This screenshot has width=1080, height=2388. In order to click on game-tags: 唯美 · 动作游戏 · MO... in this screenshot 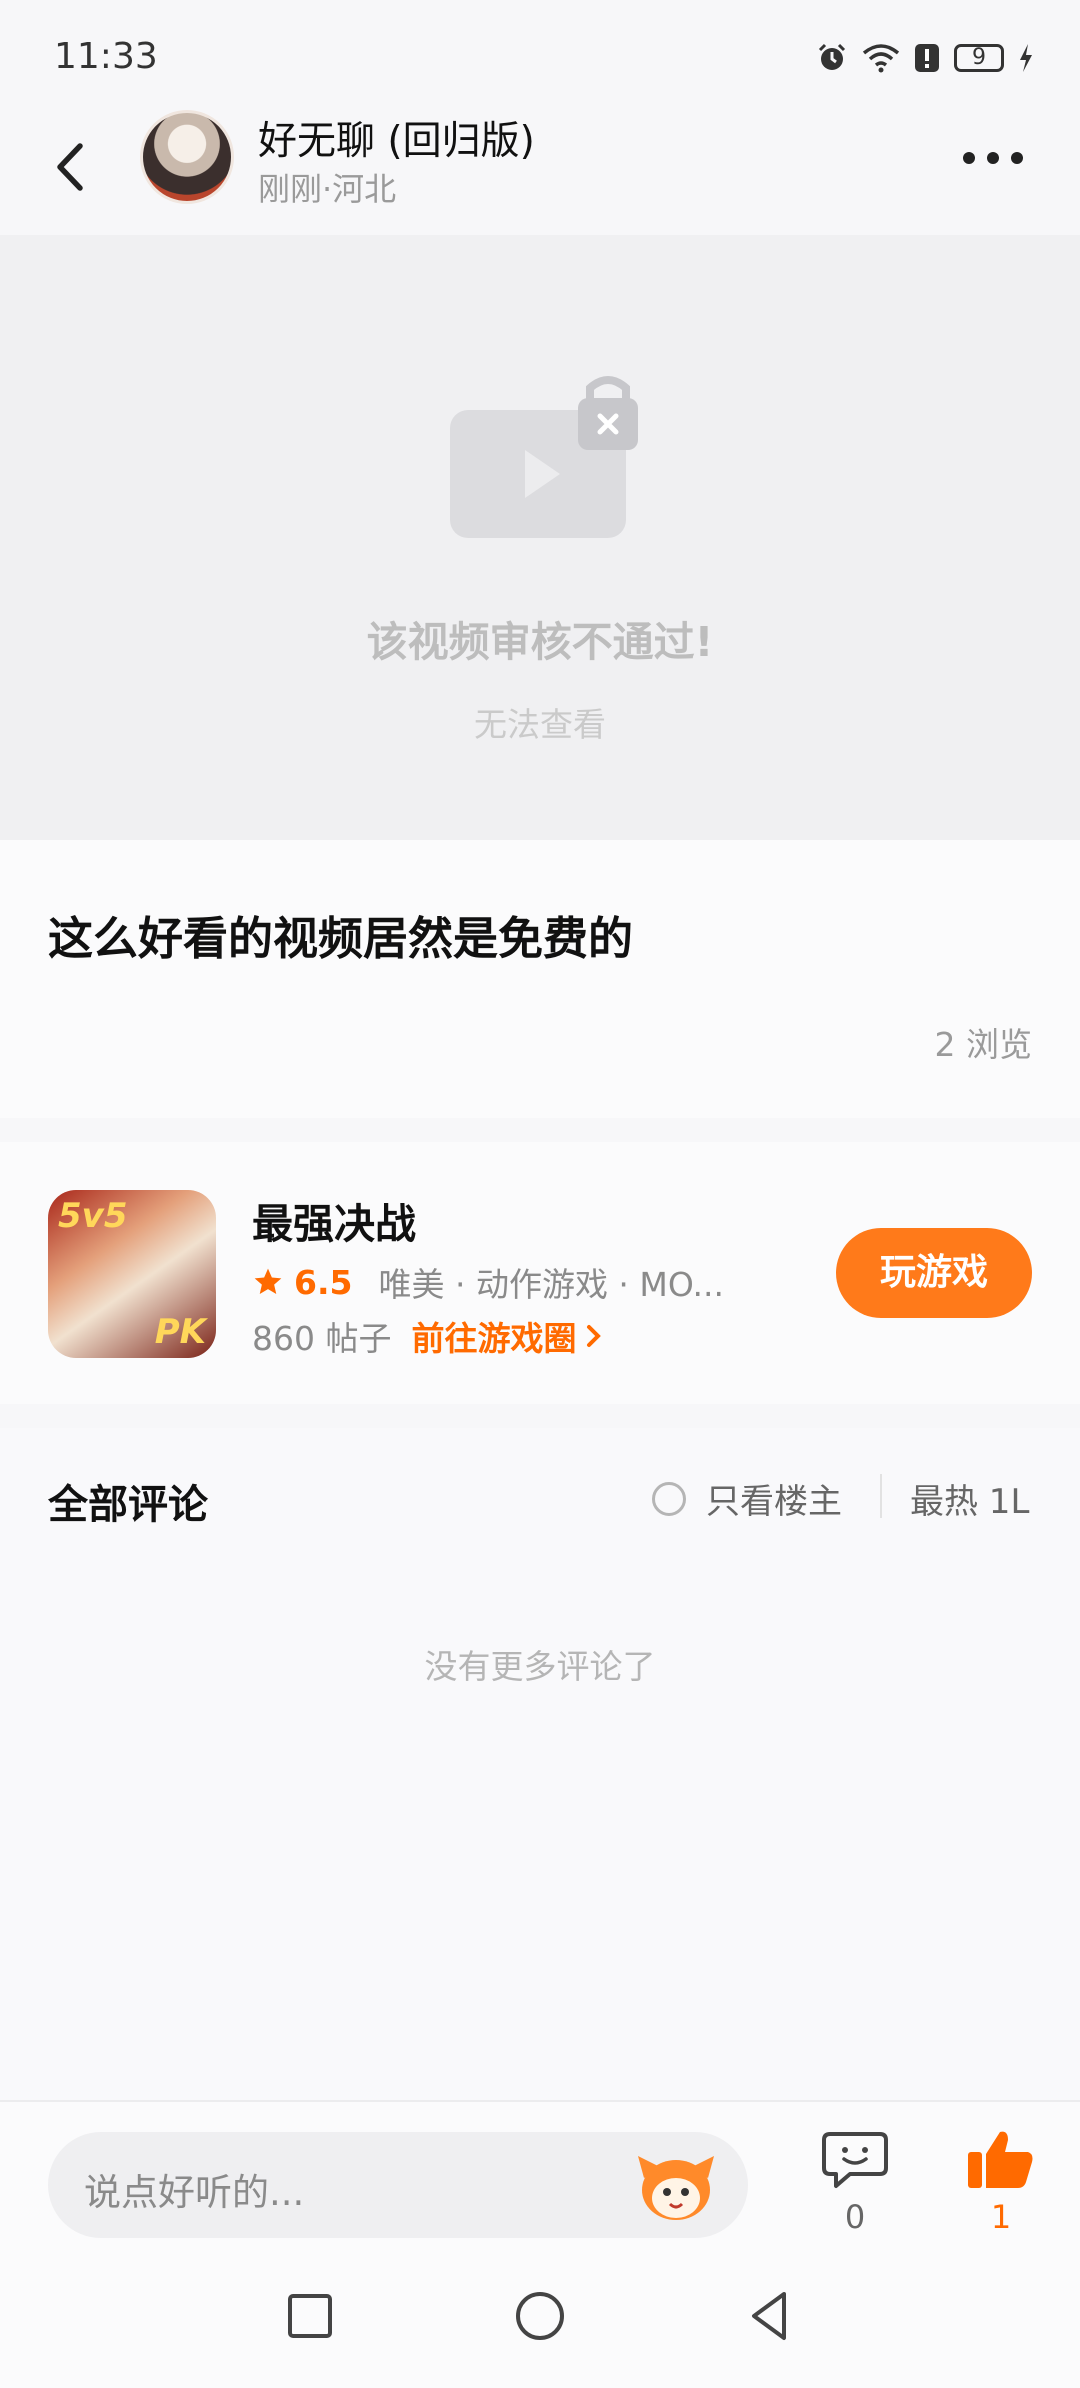, I will do `click(551, 1284)`.